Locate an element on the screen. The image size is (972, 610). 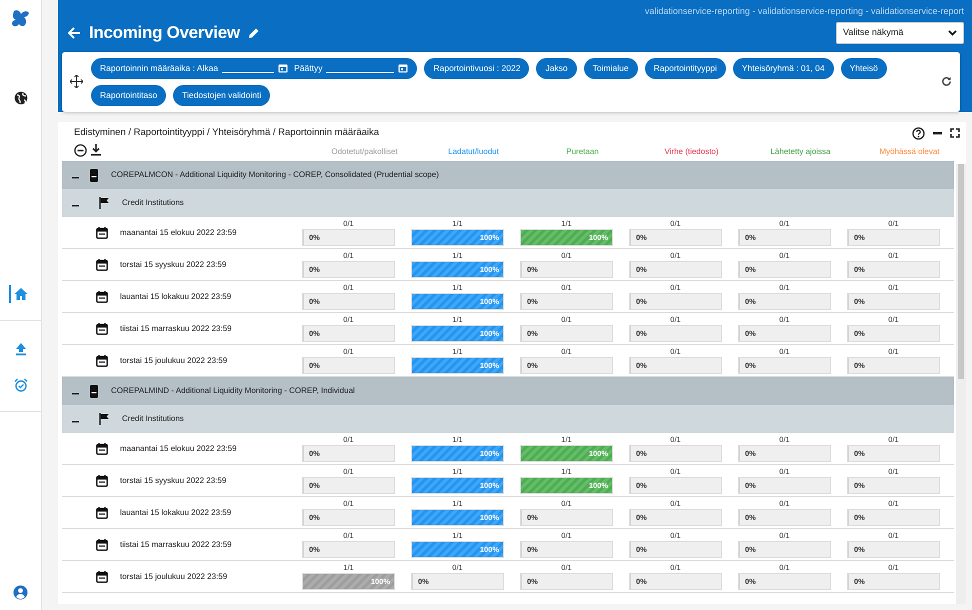
filter-chip: Yhteisö is located at coordinates (863, 68).